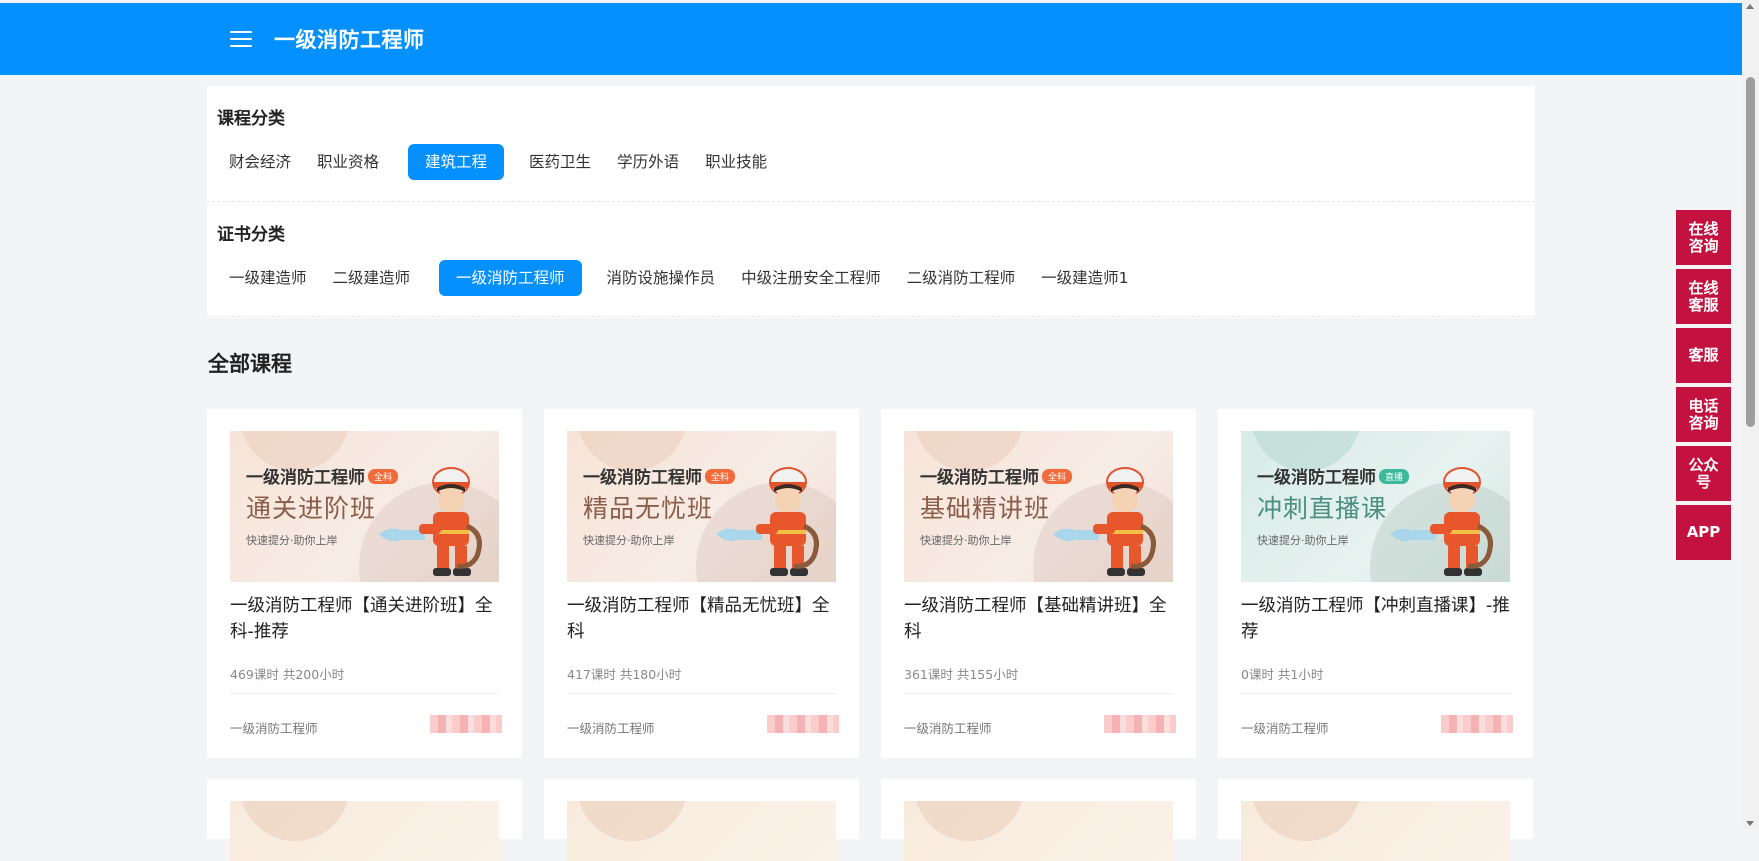 The height and width of the screenshot is (861, 1759). What do you see at coordinates (871, 39) in the screenshot?
I see `top-header: 一级消防工程师` at bounding box center [871, 39].